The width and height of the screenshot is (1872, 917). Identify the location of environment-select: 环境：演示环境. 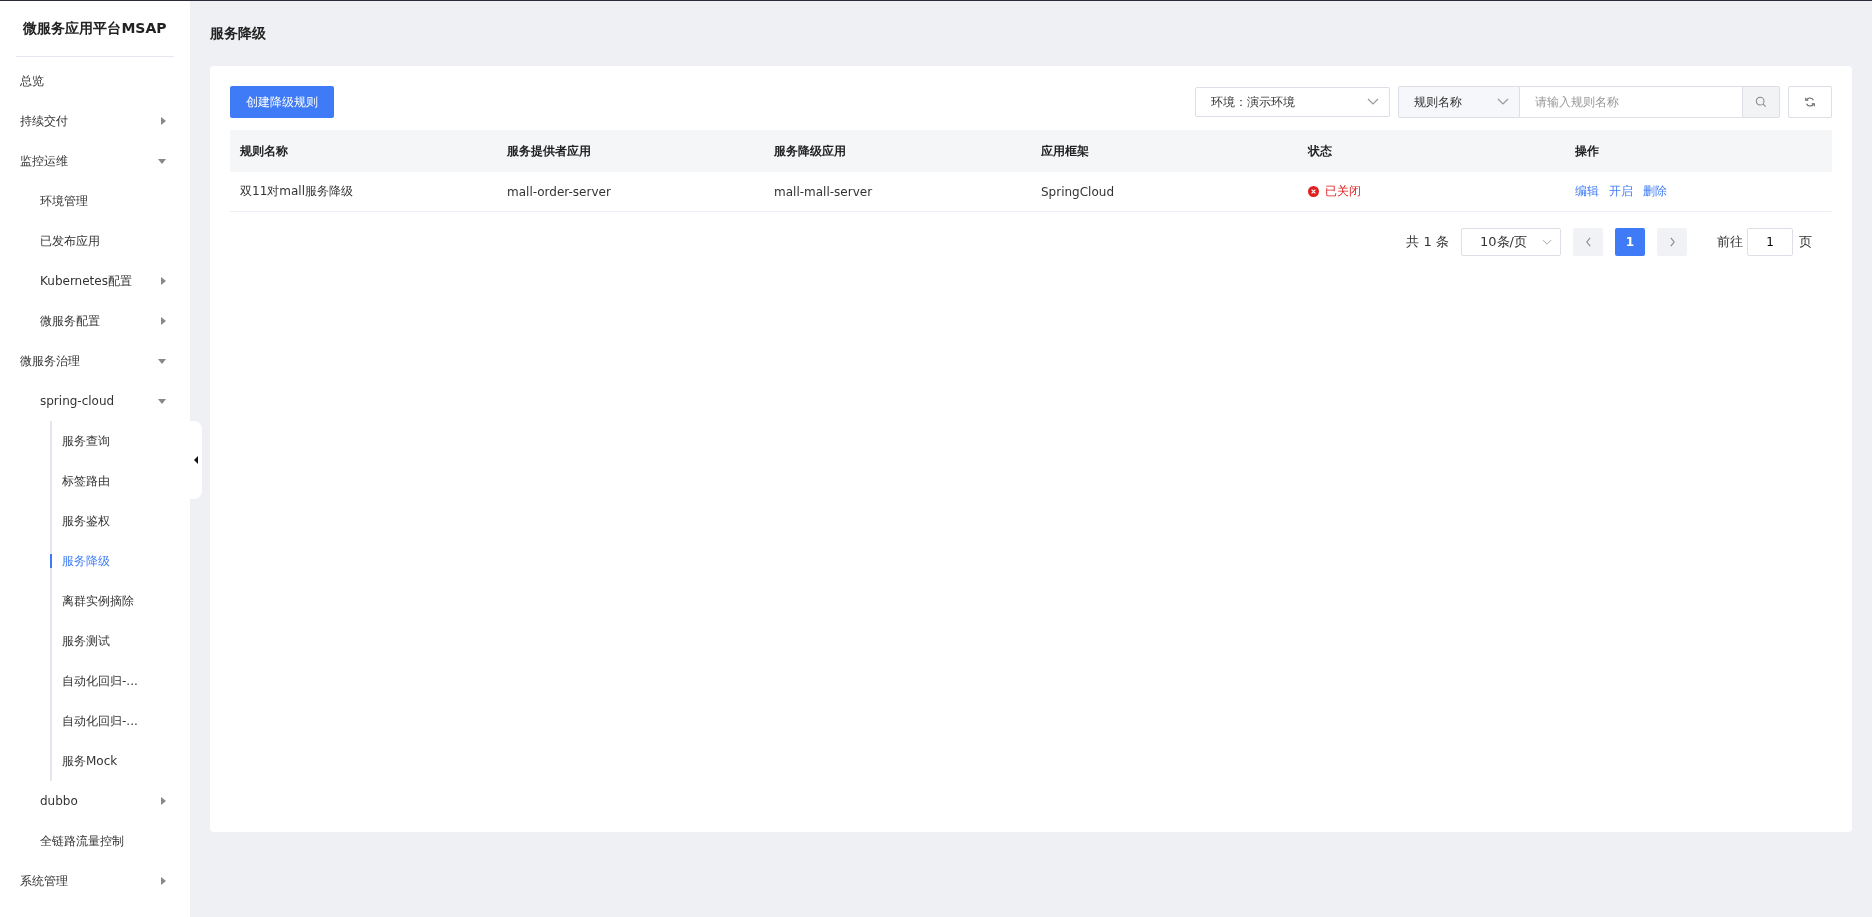
(1292, 102).